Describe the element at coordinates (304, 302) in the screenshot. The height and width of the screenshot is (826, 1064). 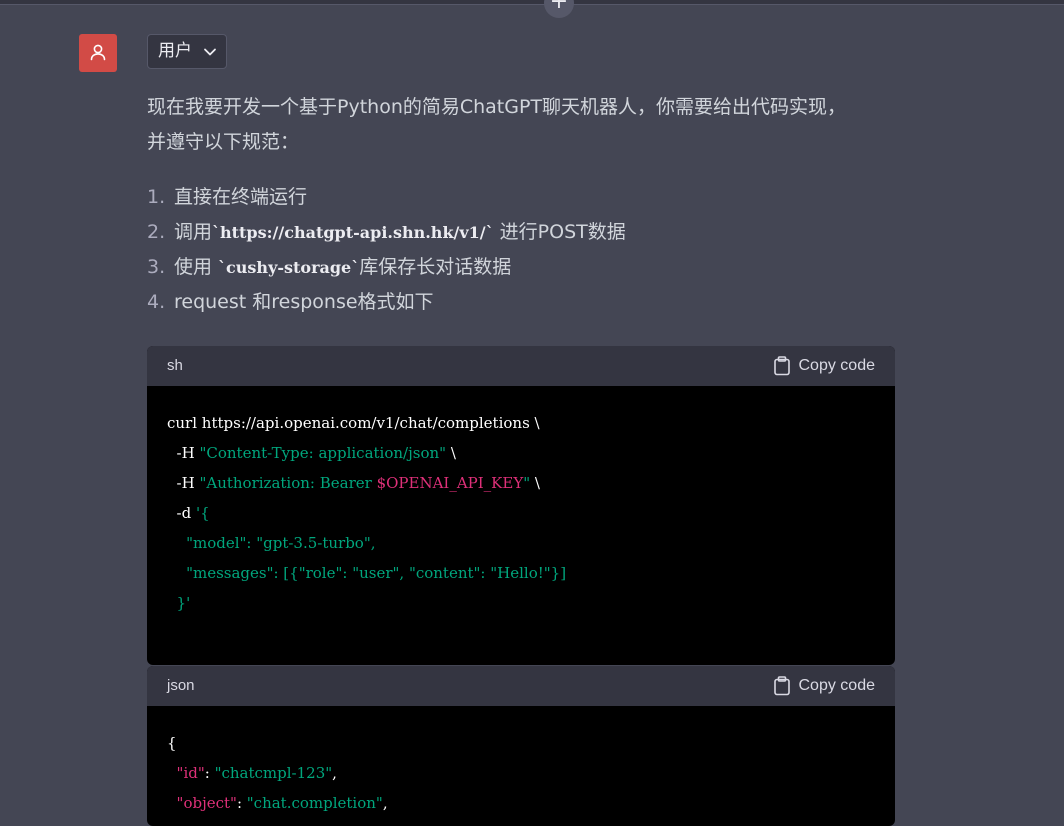
I see `list-text: request 和response格式如下` at that location.